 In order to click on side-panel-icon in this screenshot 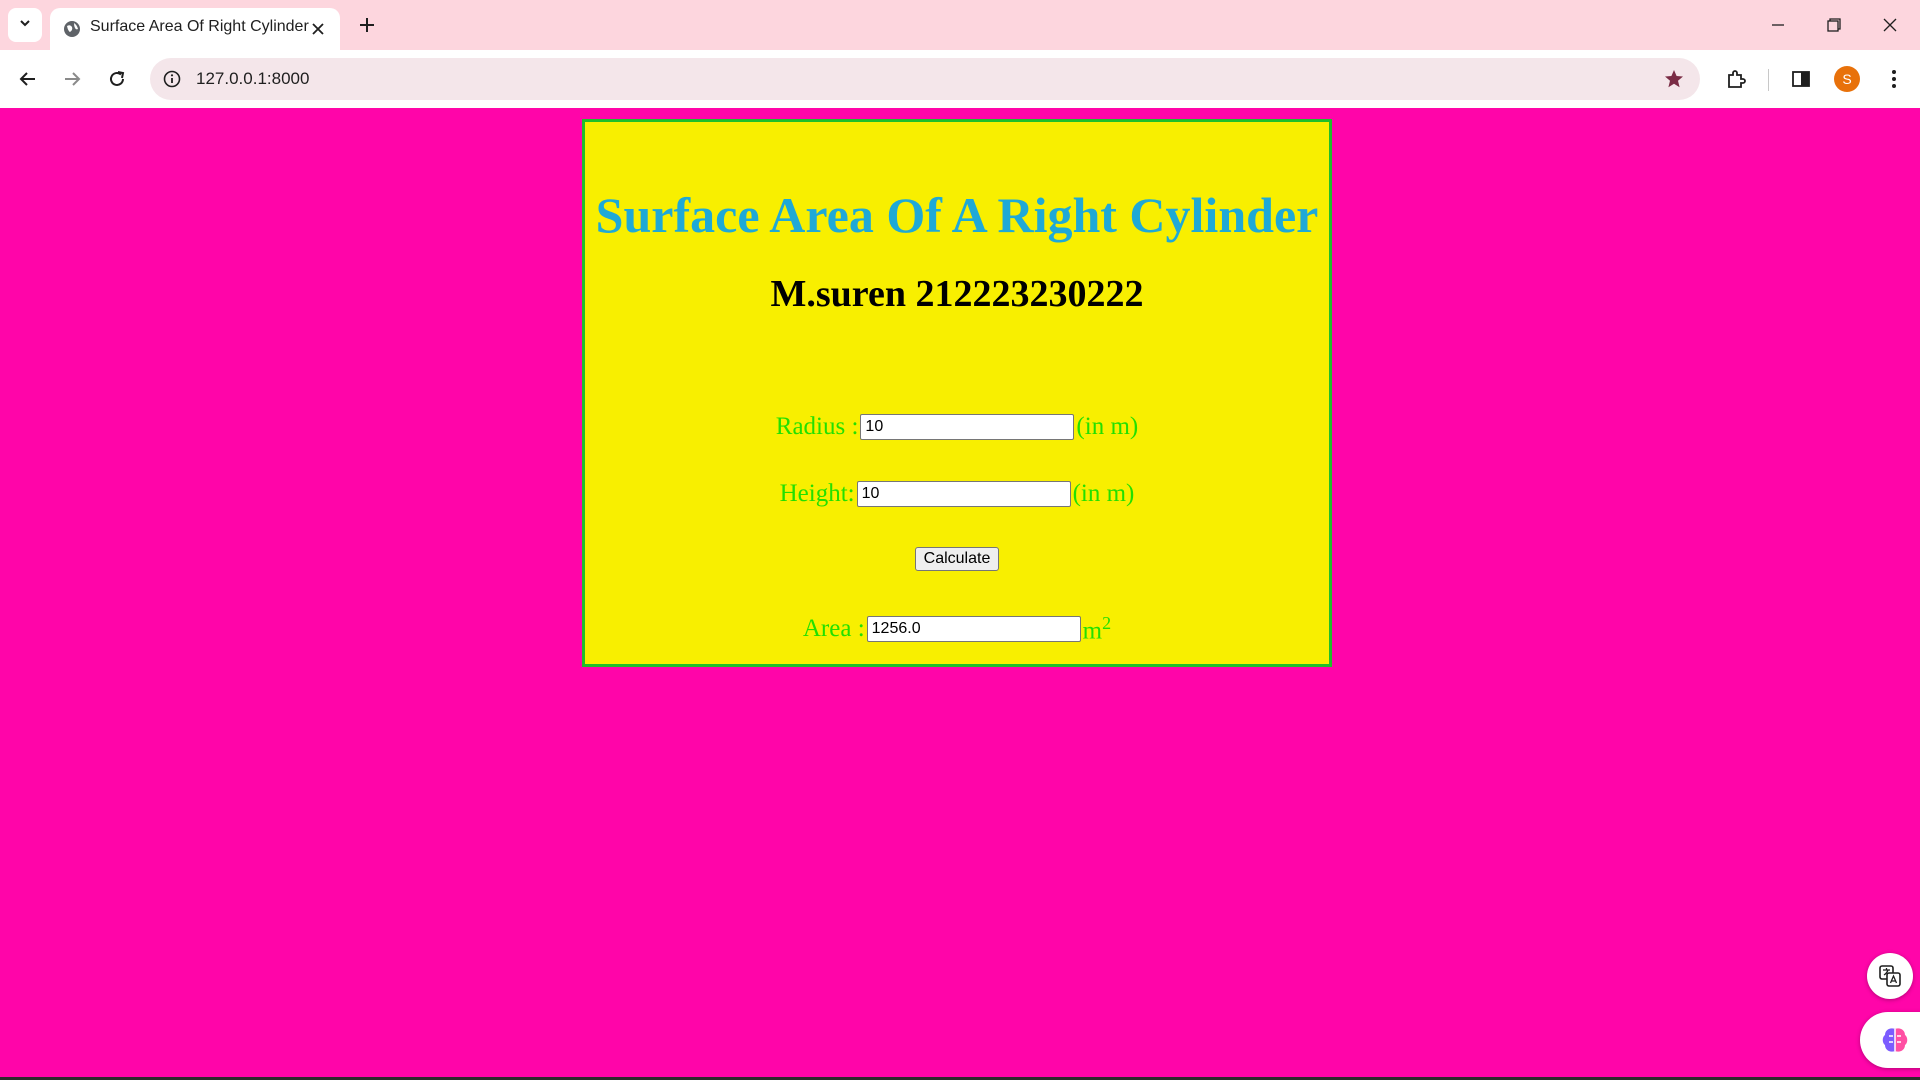, I will do `click(1801, 79)`.